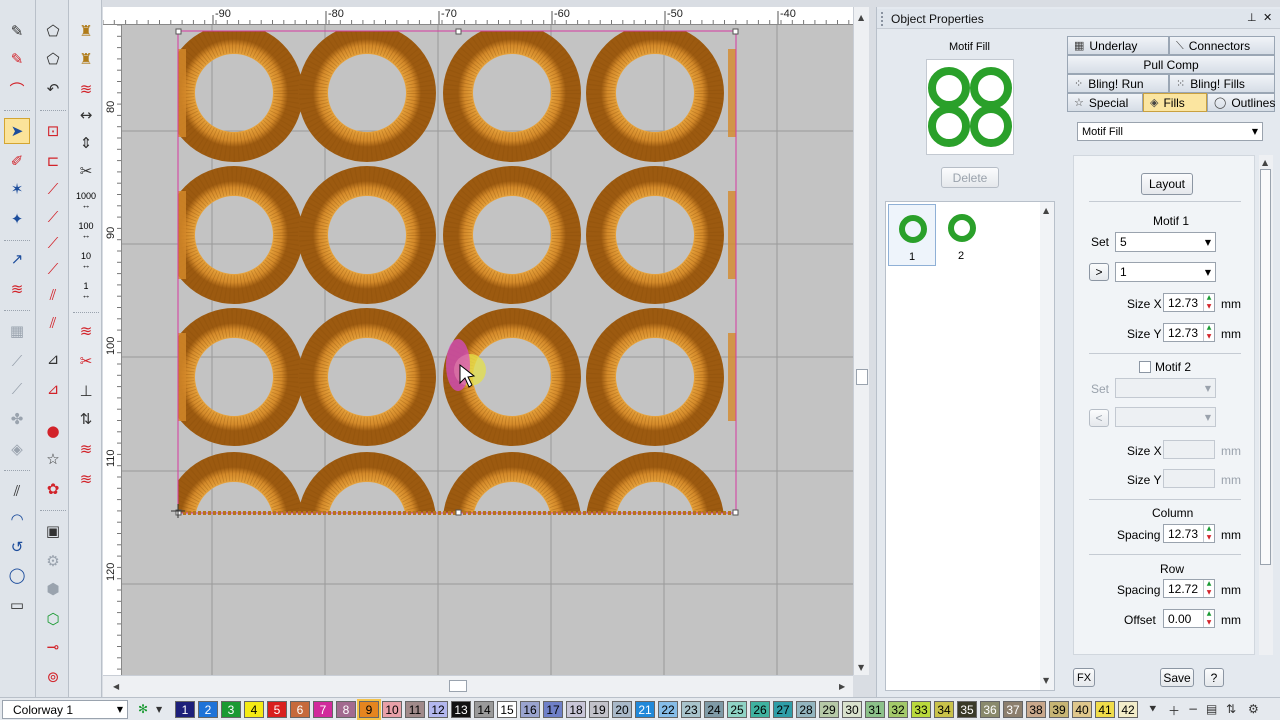 Image resolution: width=1280 pixels, height=720 pixels. What do you see at coordinates (53, 89) in the screenshot?
I see `curve-icon: ↶` at bounding box center [53, 89].